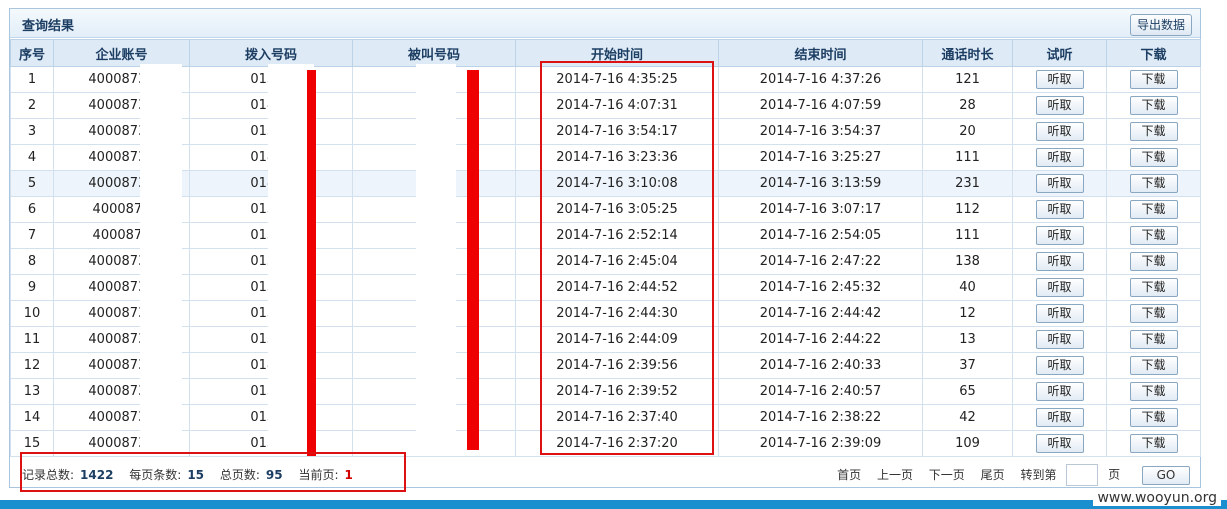  I want to click on cell-no: 12, so click(32, 365).